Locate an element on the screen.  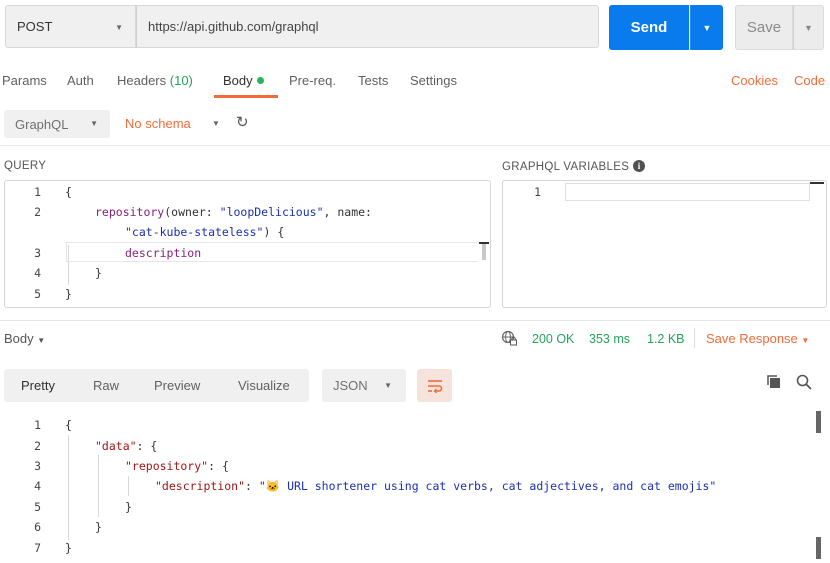
body-type-label: GraphQL is located at coordinates (42, 124).